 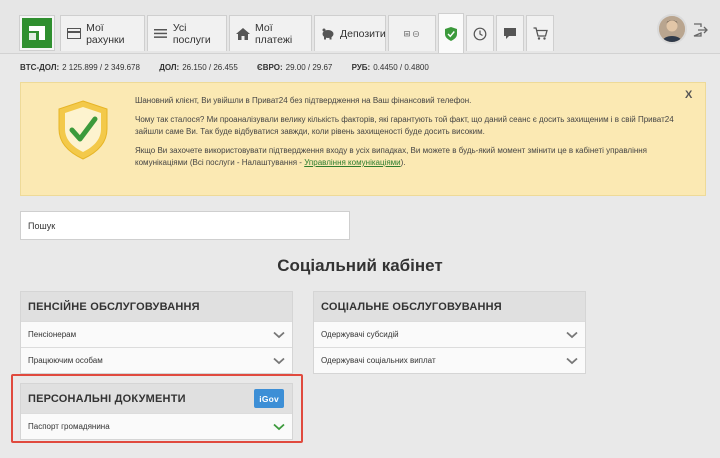 I want to click on shield-check-icon, so click(x=83, y=130).